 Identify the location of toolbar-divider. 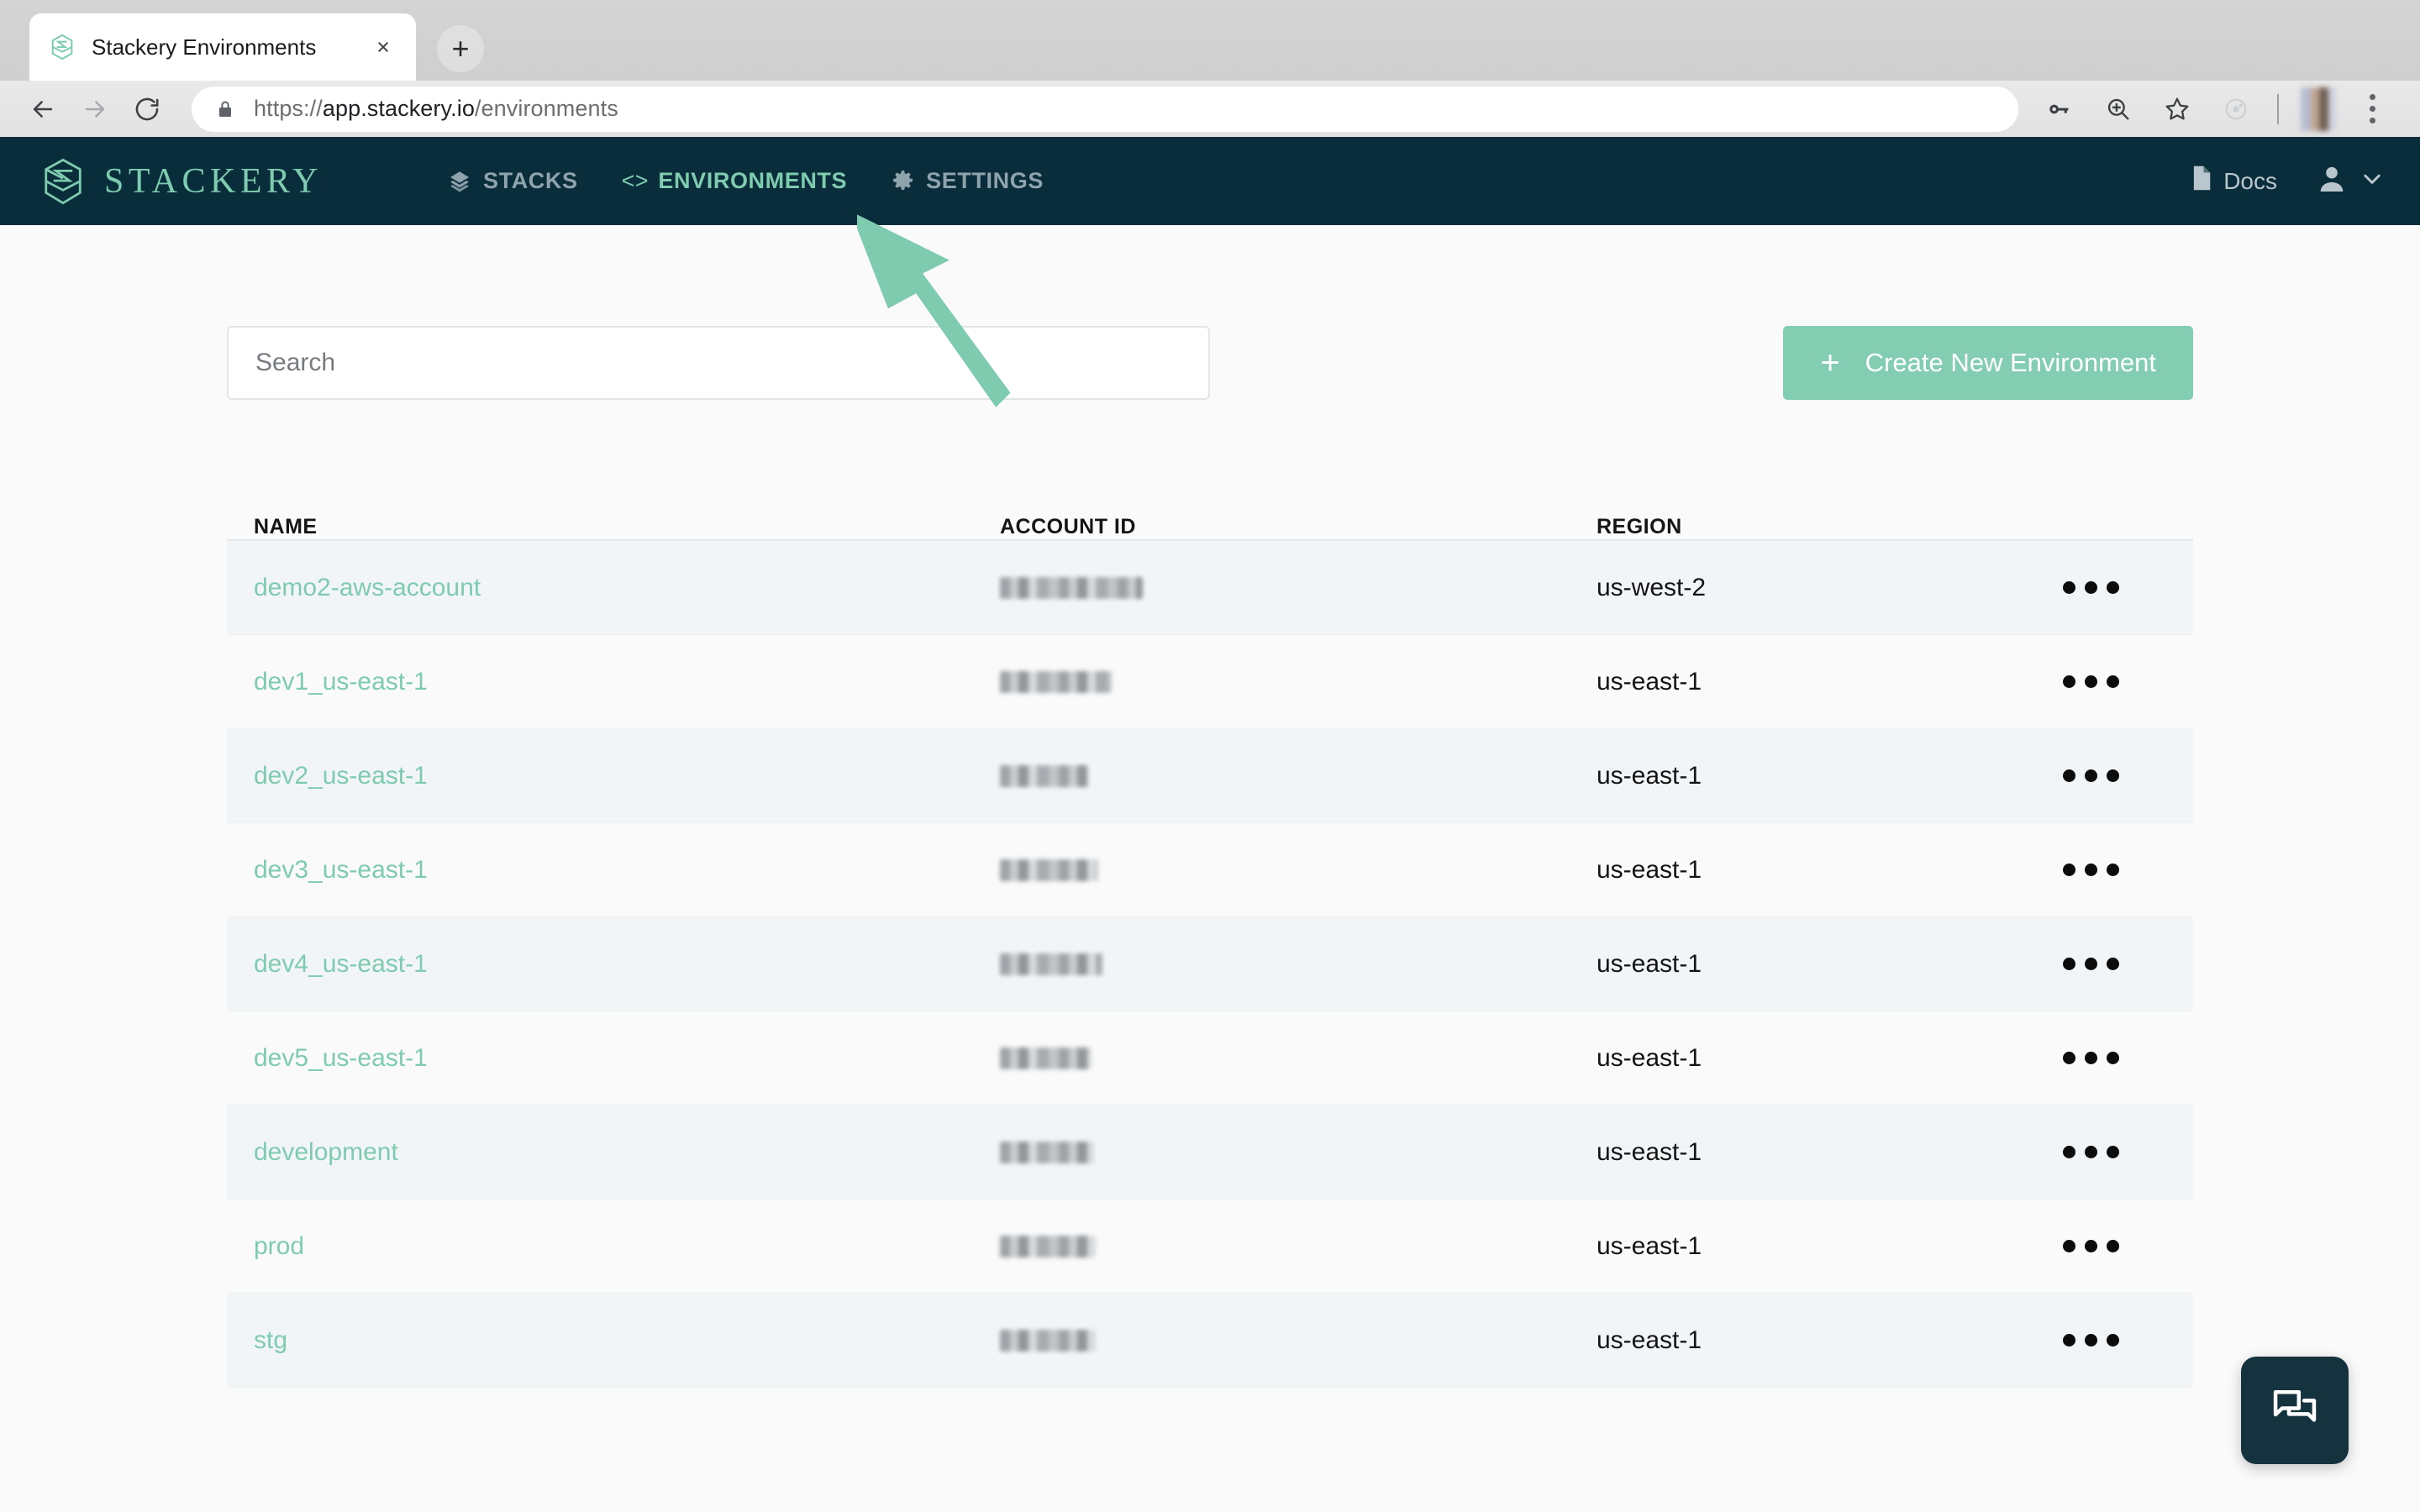
(2278, 108).